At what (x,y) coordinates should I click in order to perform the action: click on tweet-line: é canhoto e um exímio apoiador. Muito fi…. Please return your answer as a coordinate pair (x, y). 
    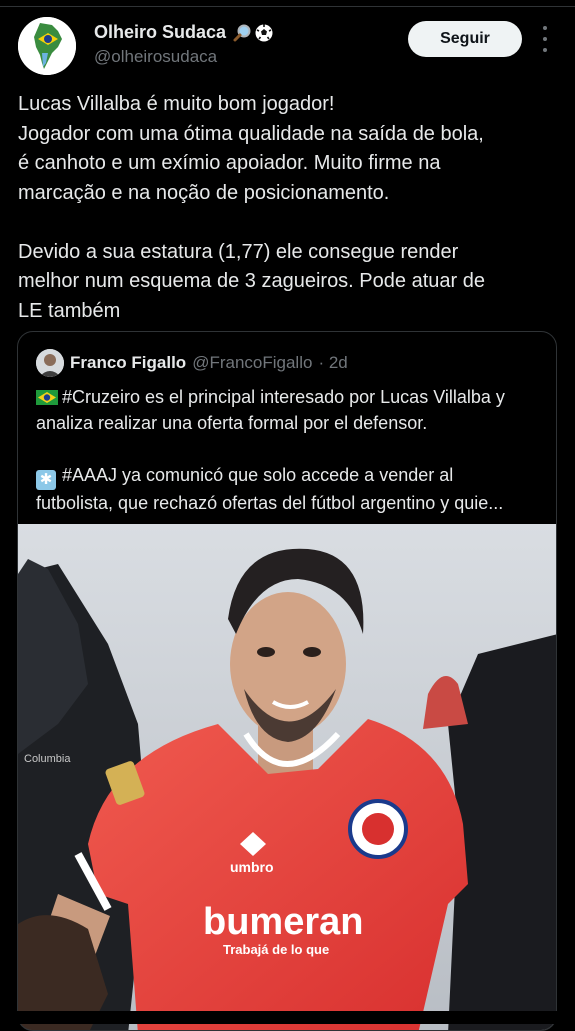
    Looking at the image, I should click on (229, 163).